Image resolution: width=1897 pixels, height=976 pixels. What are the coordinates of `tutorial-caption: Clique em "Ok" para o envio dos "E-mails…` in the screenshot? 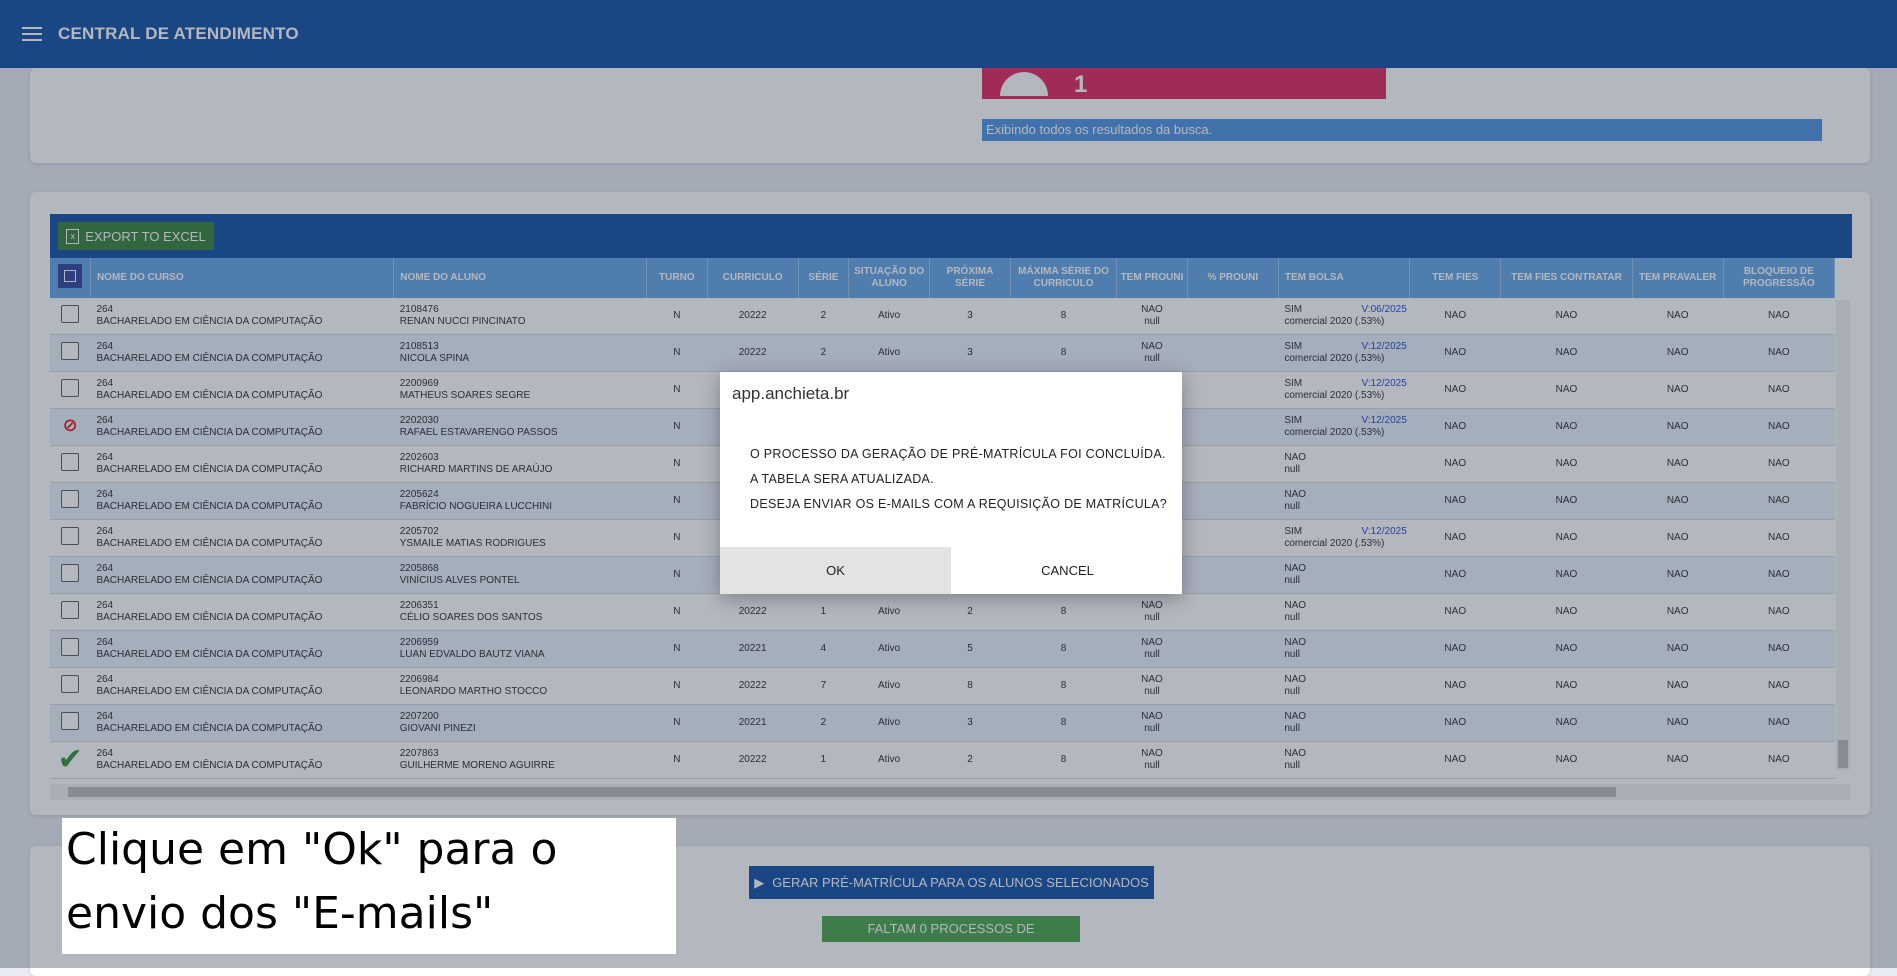 It's located at (369, 886).